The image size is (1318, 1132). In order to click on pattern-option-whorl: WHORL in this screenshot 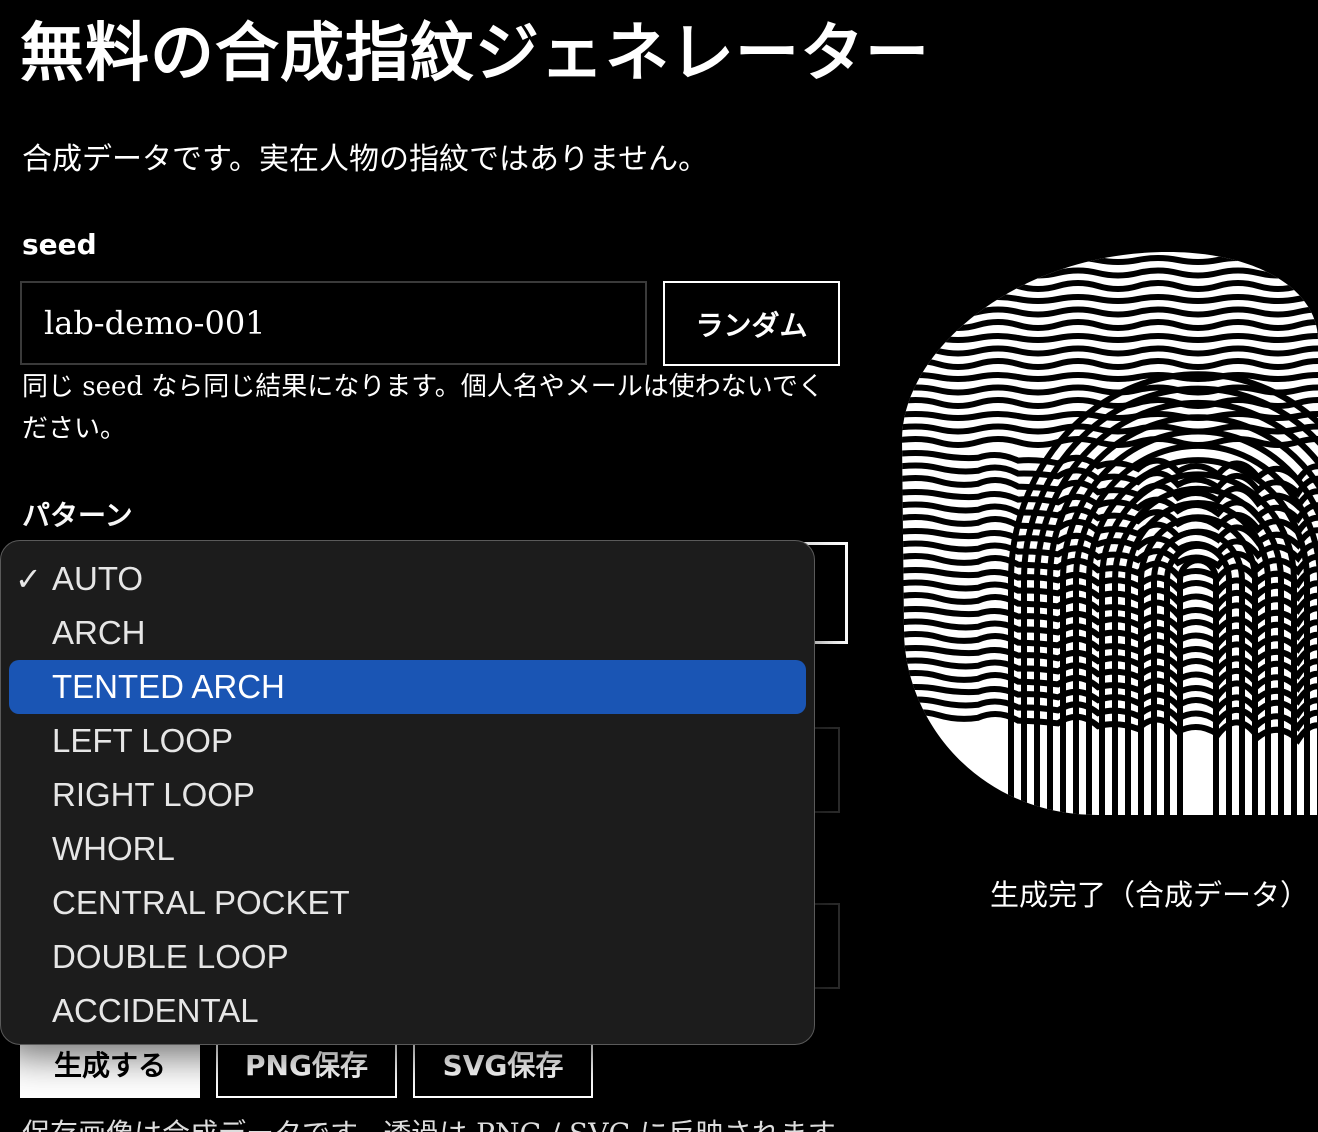, I will do `click(407, 849)`.